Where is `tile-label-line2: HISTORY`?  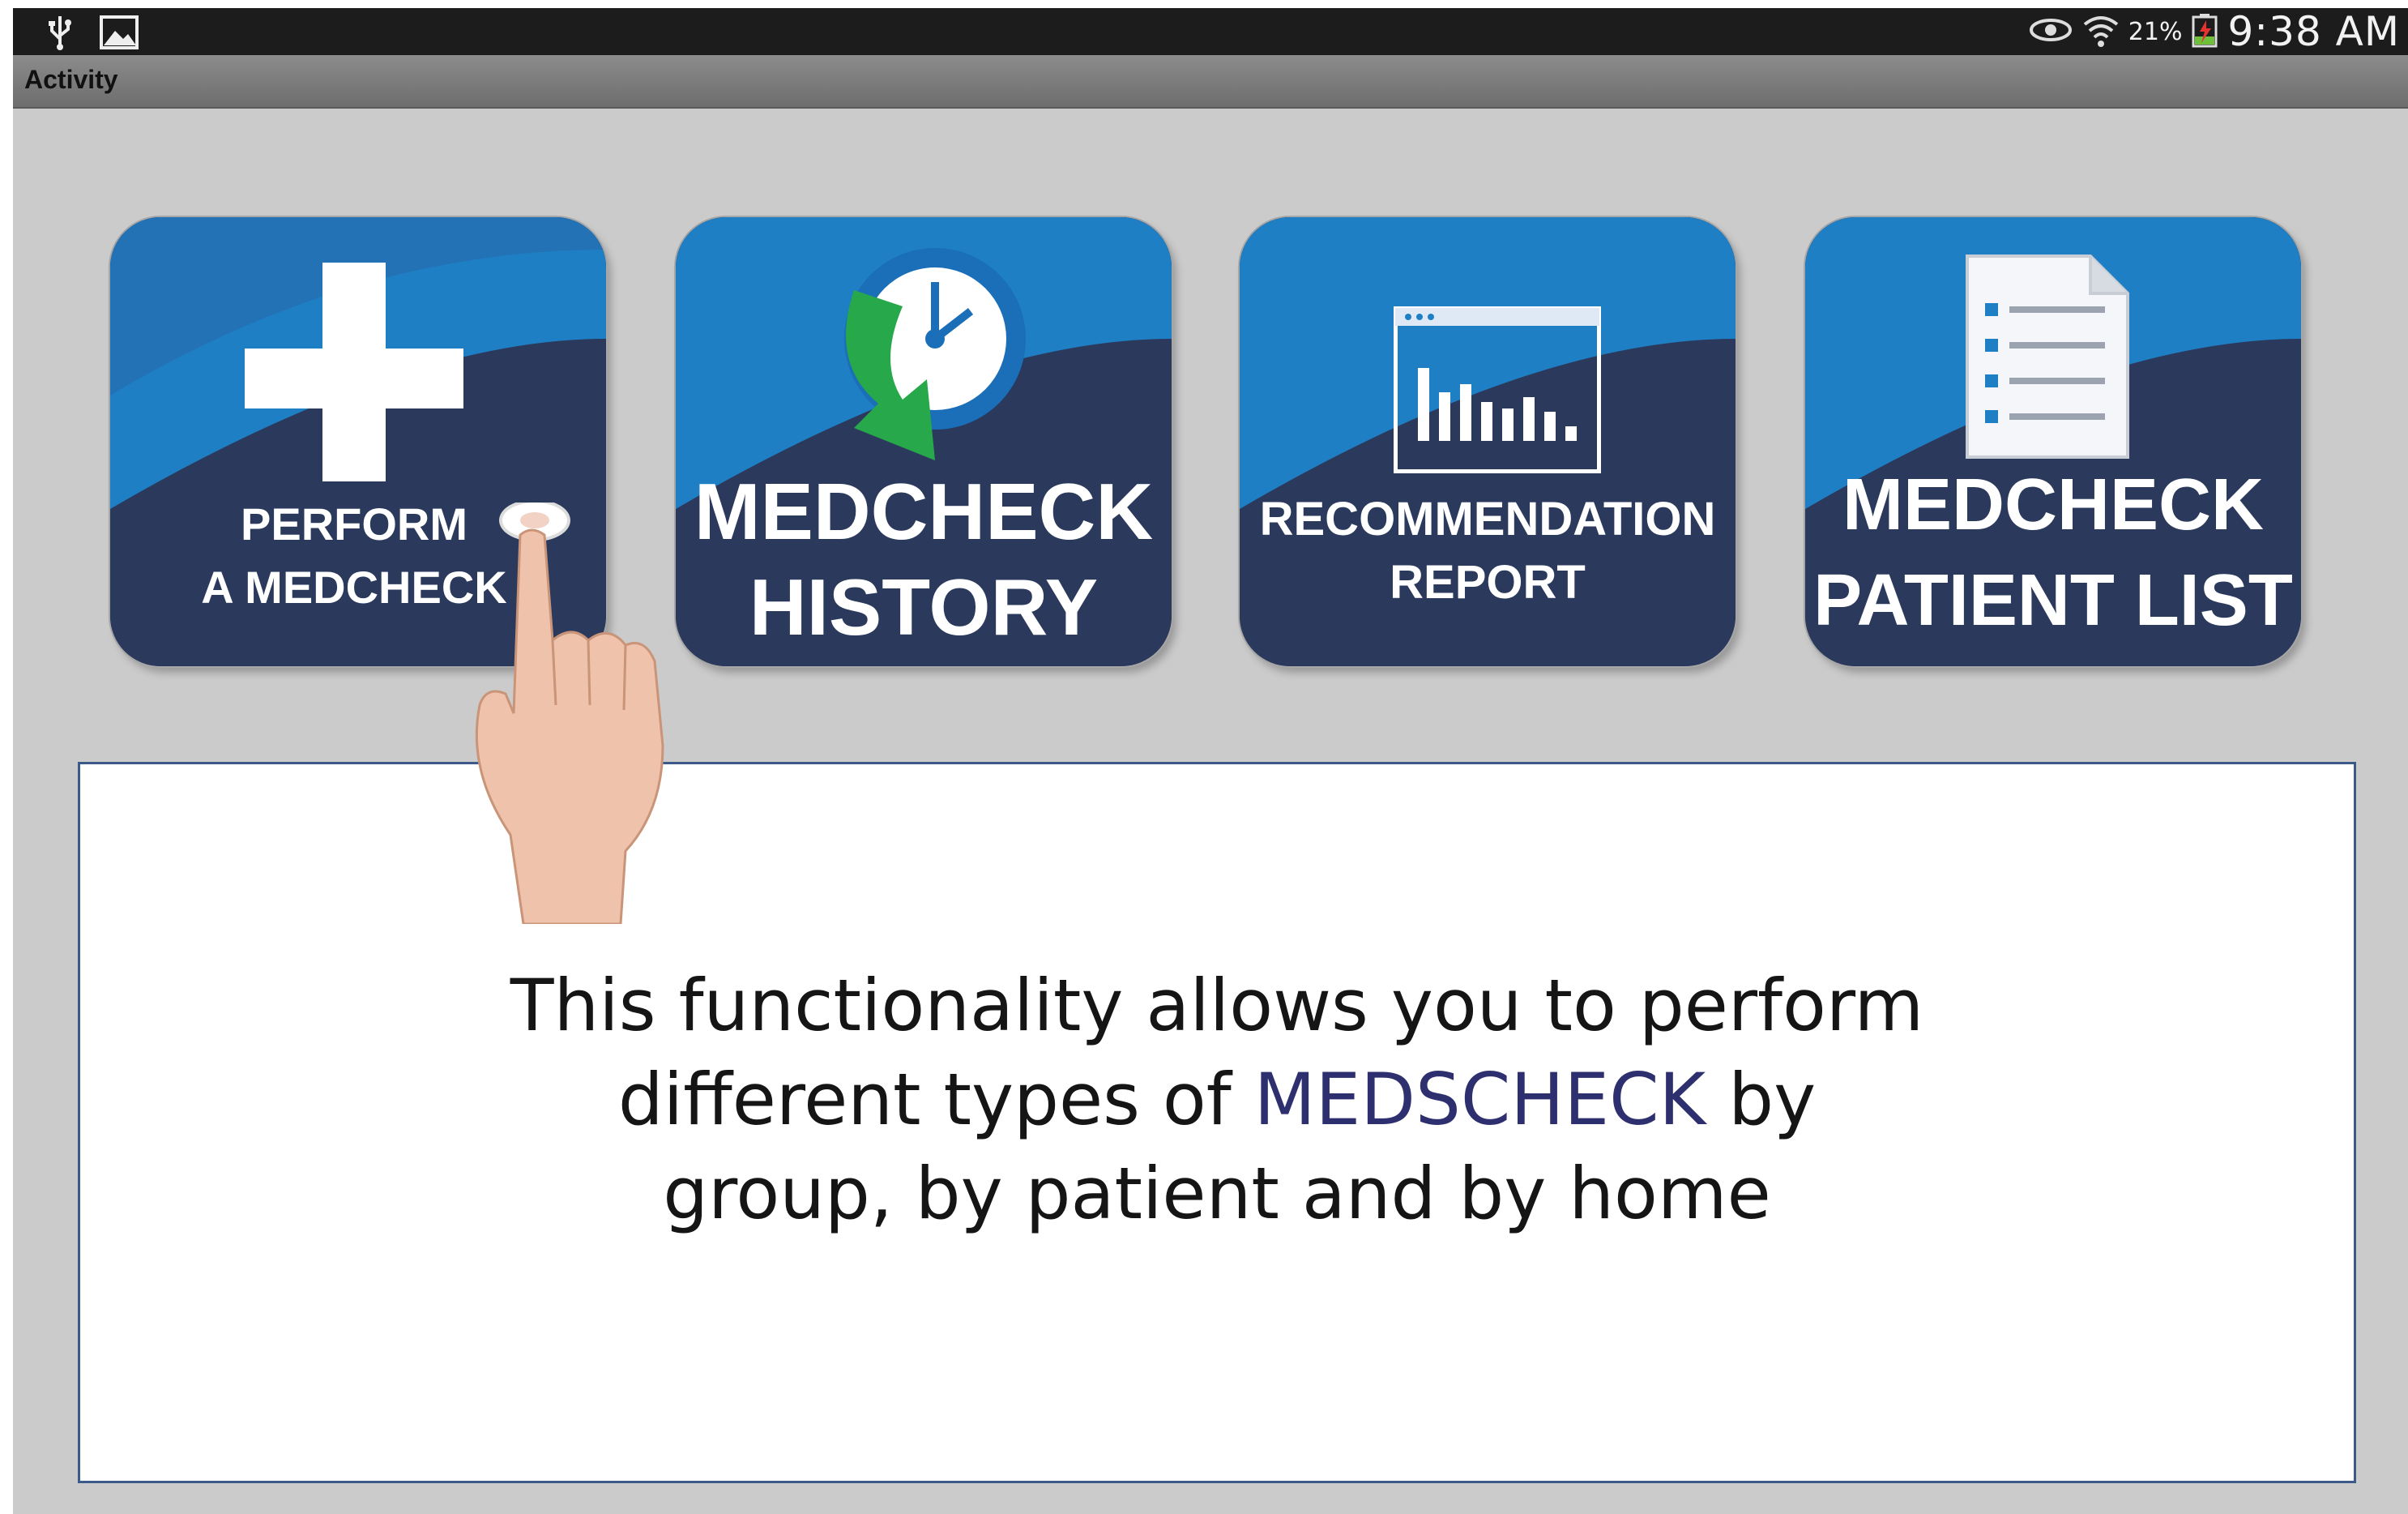 tile-label-line2: HISTORY is located at coordinates (924, 607).